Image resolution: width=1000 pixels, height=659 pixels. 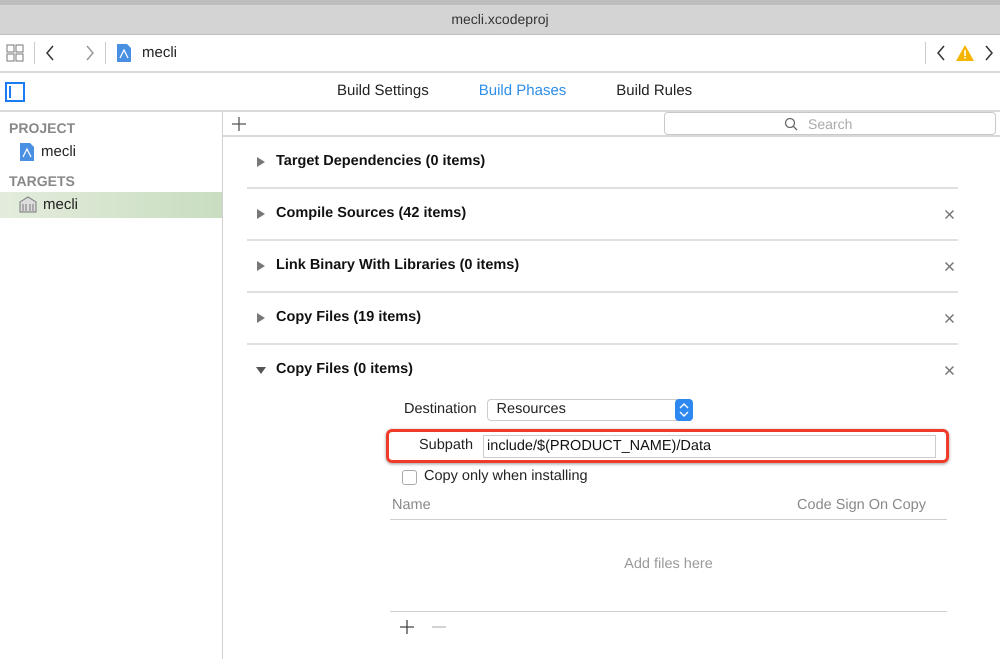 I want to click on stepper-icon, so click(x=683, y=410).